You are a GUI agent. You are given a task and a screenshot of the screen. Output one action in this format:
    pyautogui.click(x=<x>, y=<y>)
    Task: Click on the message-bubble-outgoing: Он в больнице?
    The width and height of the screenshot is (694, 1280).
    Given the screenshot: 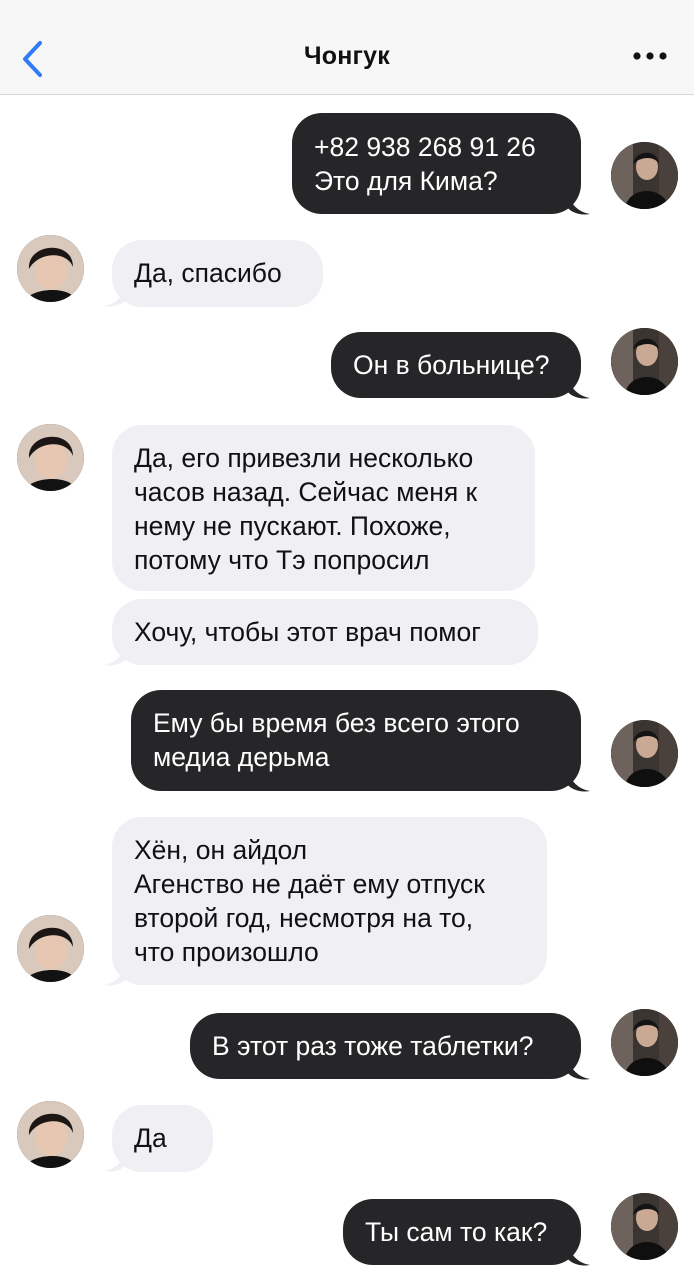 What is the action you would take?
    pyautogui.click(x=456, y=365)
    